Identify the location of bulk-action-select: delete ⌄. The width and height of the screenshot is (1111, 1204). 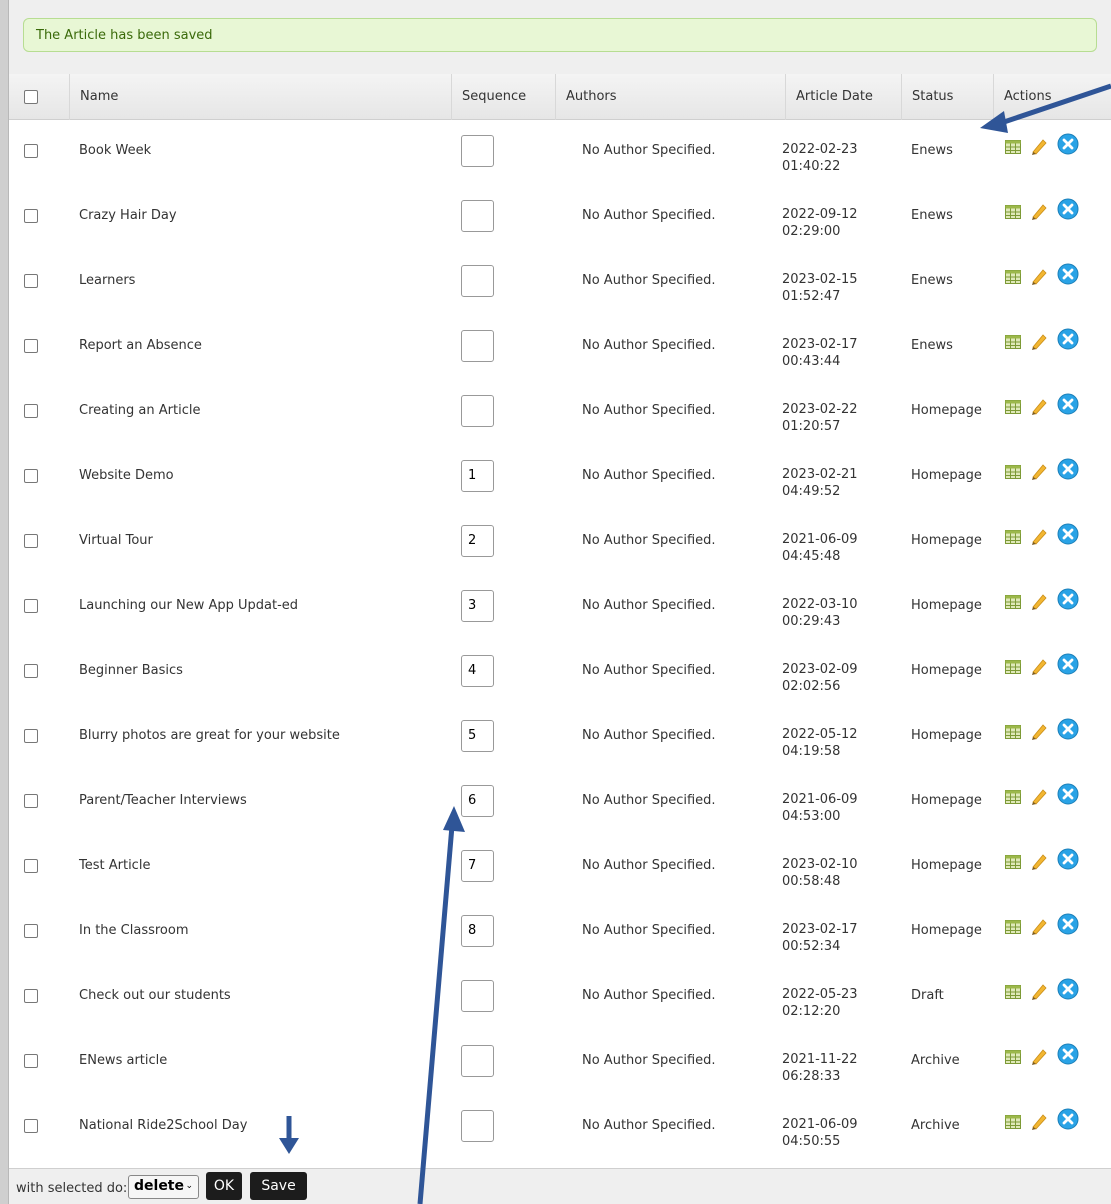
(163, 1187).